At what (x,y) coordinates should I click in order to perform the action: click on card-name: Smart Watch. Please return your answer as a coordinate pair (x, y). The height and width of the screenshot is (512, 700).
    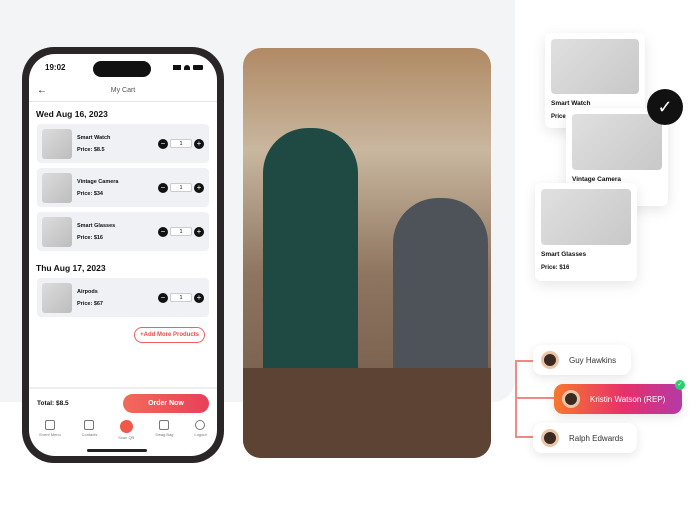
    Looking at the image, I should click on (571, 103).